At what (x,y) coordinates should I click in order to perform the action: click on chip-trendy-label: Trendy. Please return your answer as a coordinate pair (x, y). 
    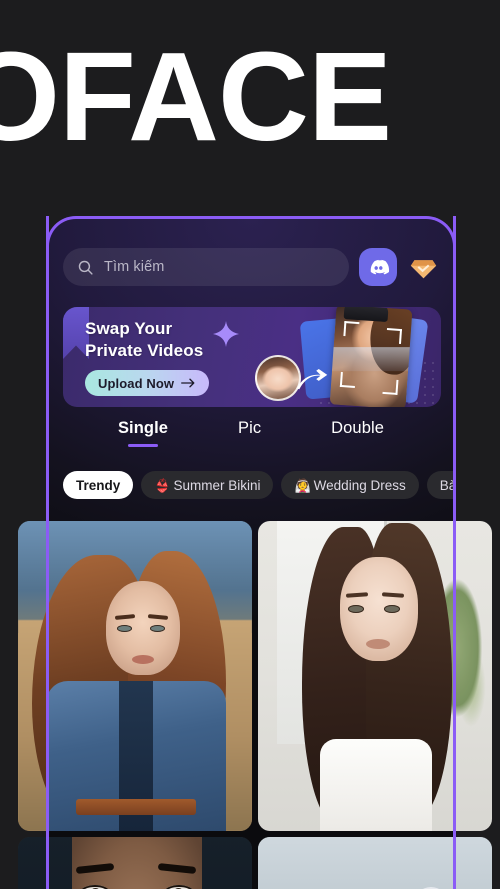
    Looking at the image, I should click on (98, 485).